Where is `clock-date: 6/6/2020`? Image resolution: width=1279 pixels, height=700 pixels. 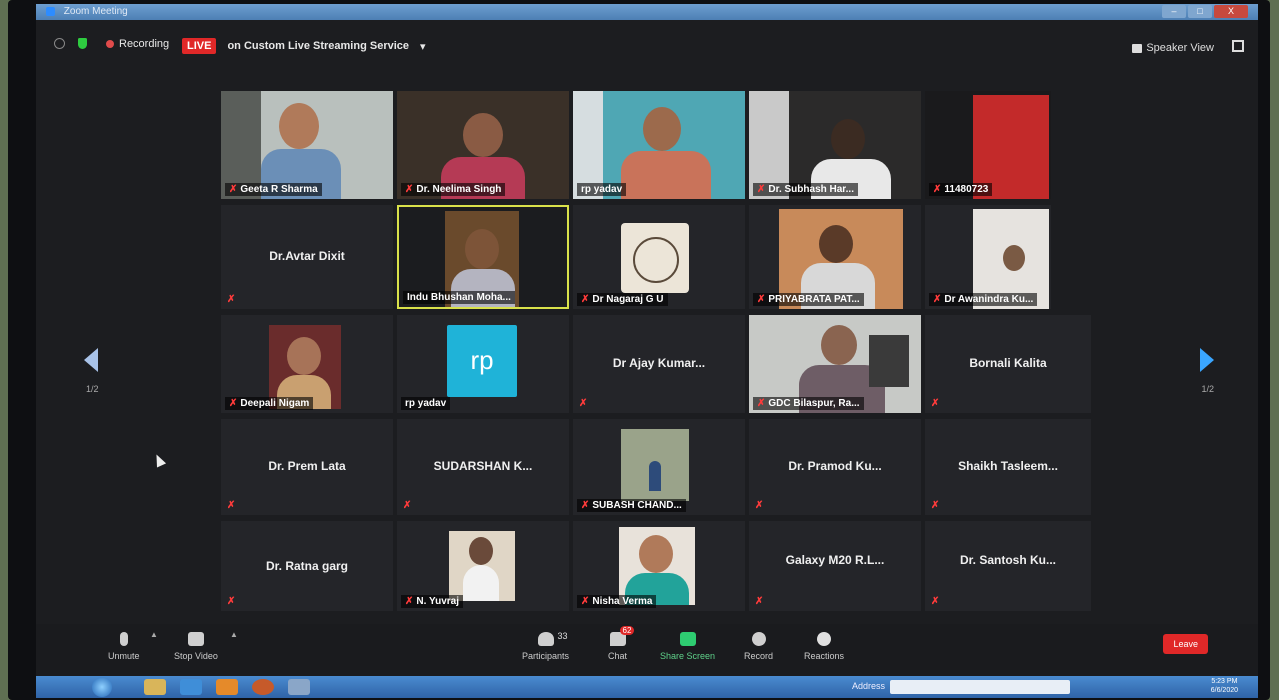
clock-date: 6/6/2020 is located at coordinates (1224, 690).